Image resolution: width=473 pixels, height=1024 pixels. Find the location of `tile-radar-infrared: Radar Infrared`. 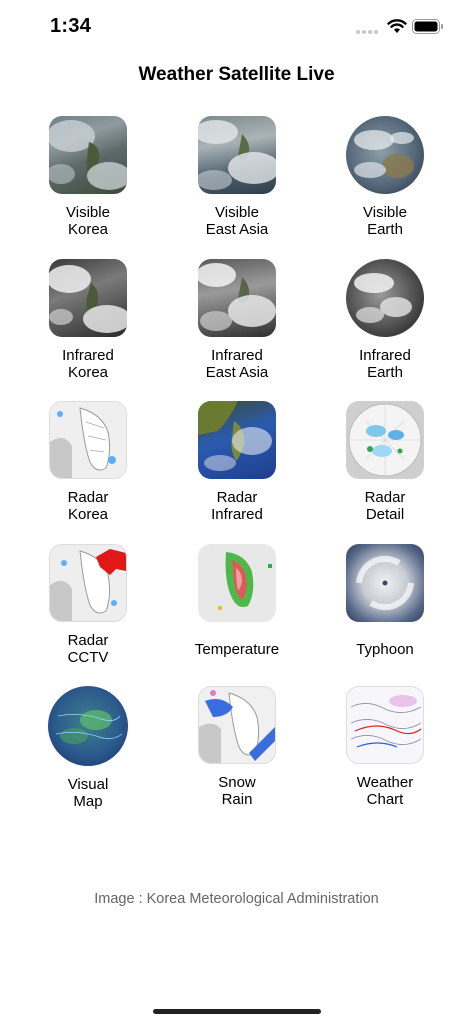

tile-radar-infrared: Radar Infrared is located at coordinates (237, 462).